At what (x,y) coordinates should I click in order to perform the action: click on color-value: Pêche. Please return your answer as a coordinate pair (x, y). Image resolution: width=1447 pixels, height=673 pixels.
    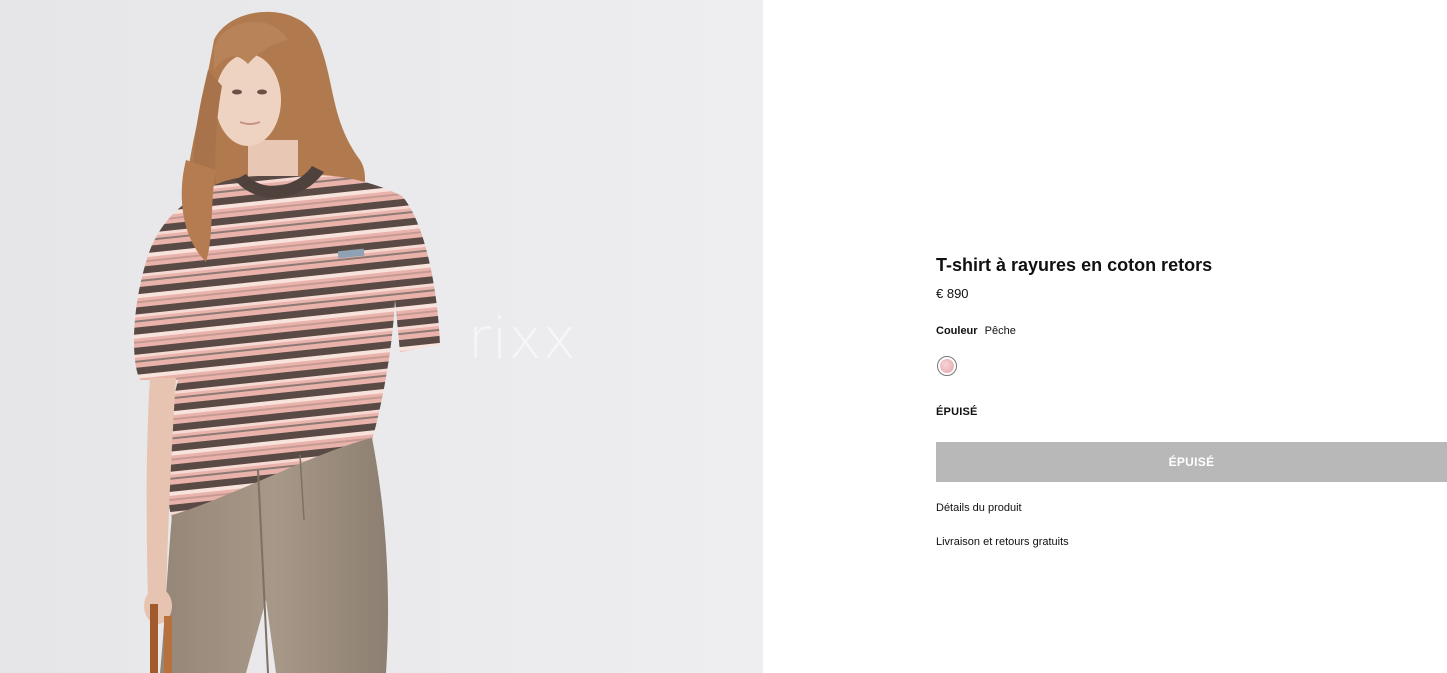
    Looking at the image, I should click on (1000, 331).